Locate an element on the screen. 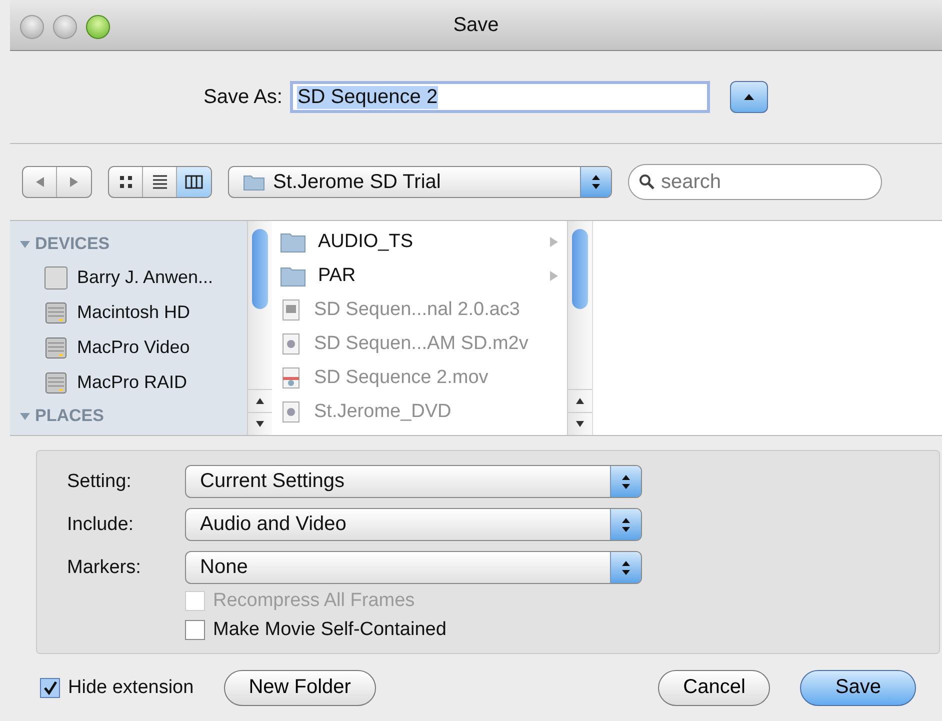 This screenshot has width=942, height=721. dialog-button: Cancel is located at coordinates (714, 688).